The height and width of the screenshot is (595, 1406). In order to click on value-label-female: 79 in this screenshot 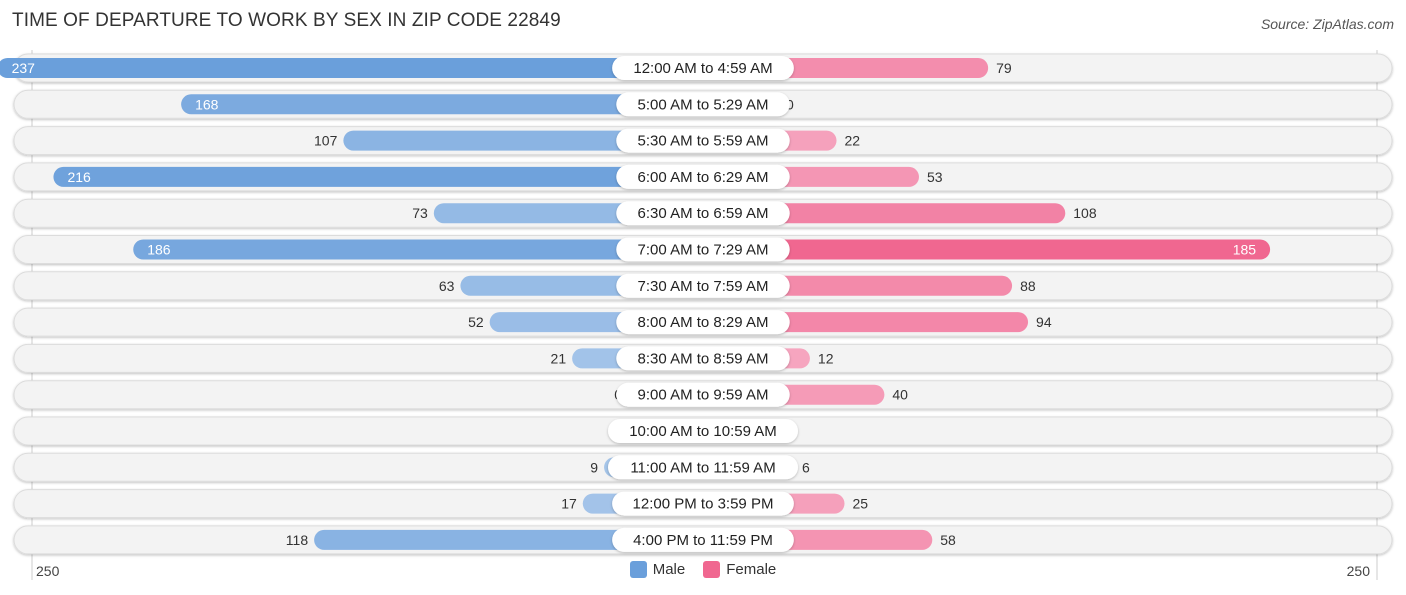, I will do `click(1004, 68)`.